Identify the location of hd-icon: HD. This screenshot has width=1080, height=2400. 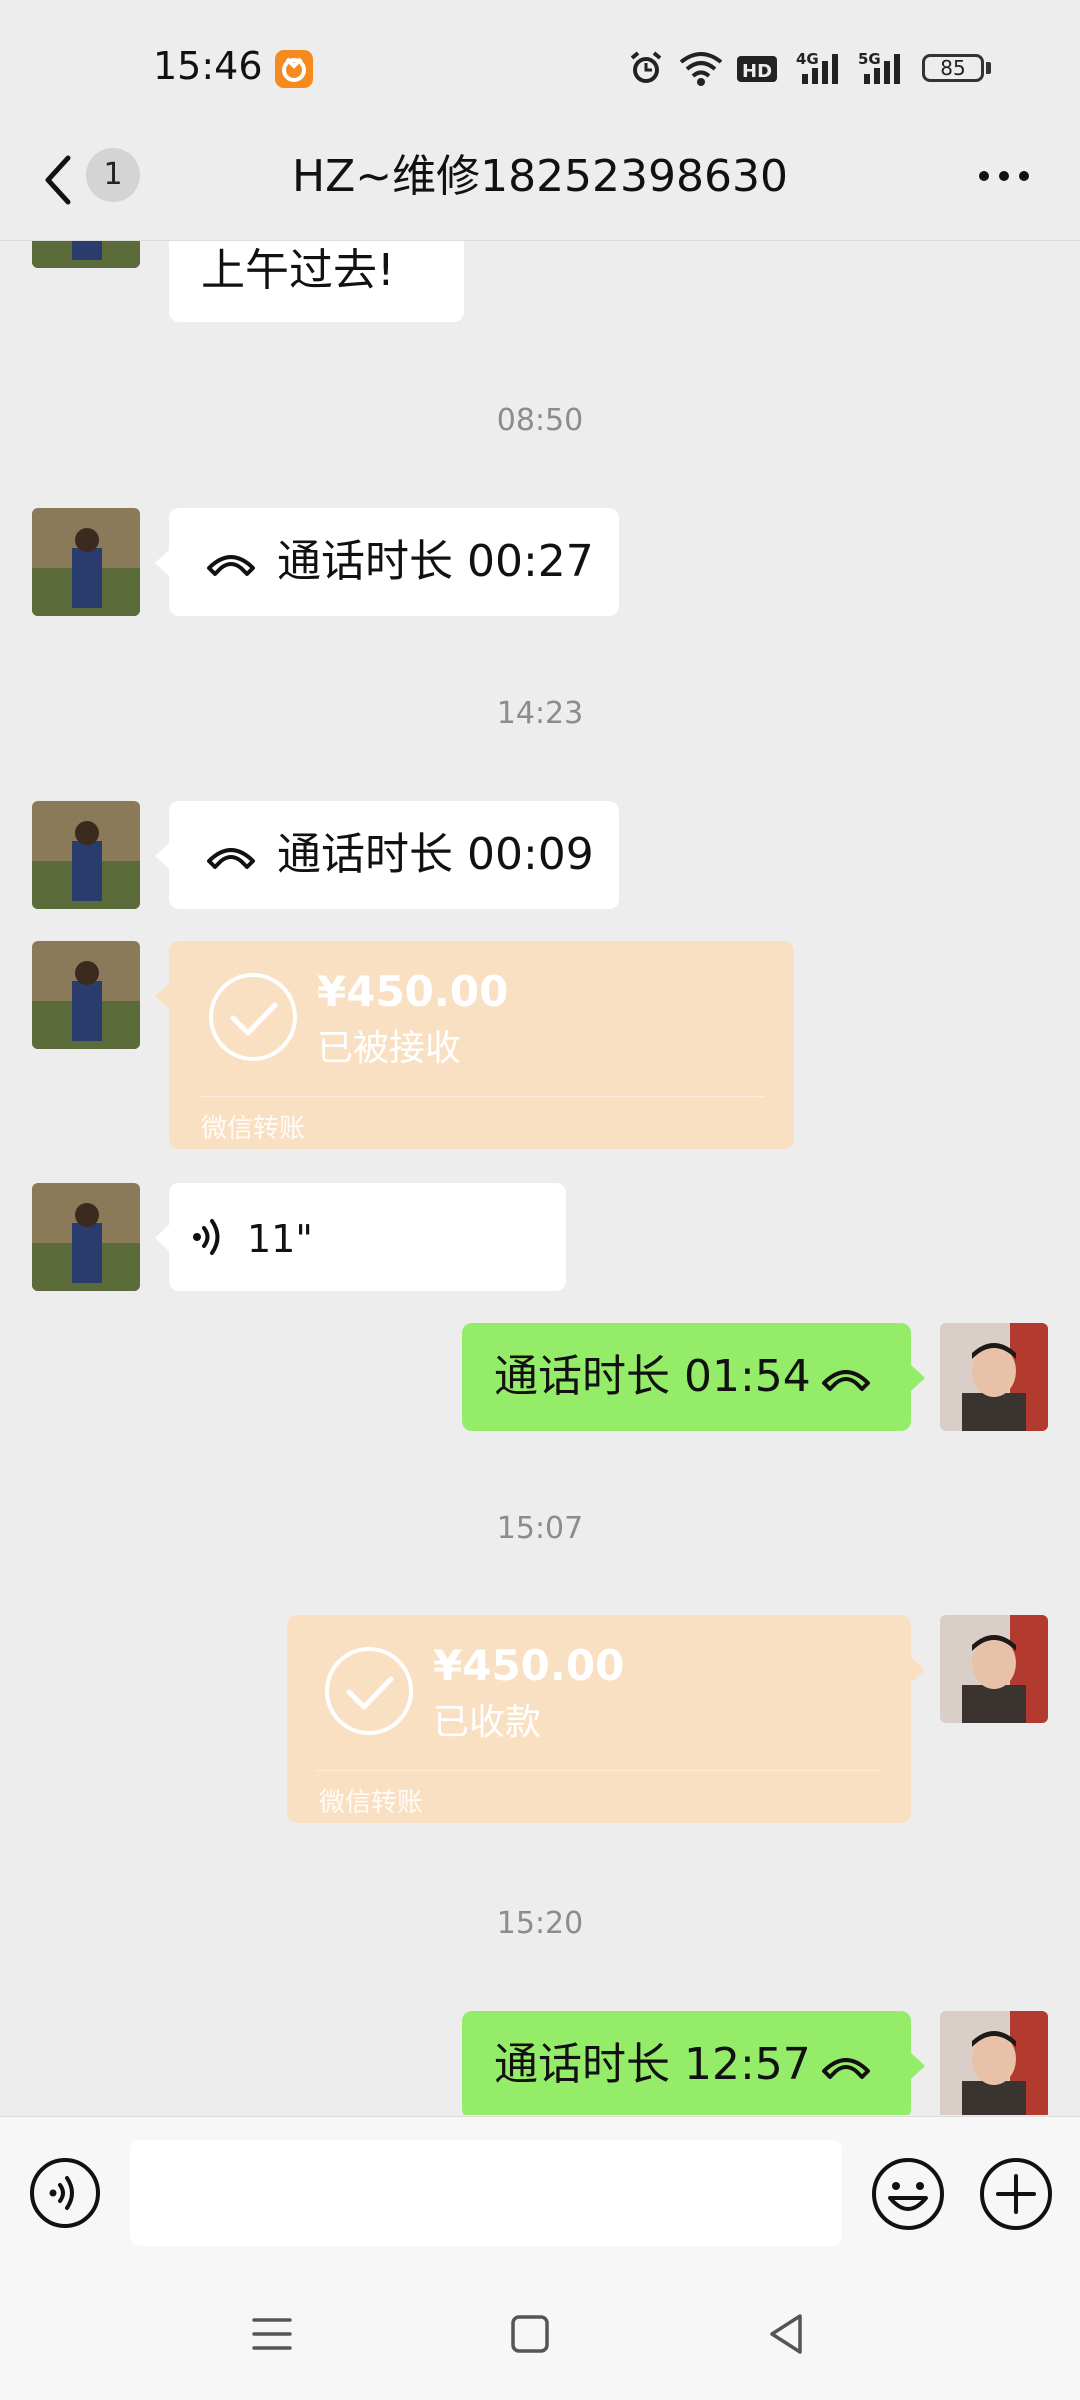
(757, 69).